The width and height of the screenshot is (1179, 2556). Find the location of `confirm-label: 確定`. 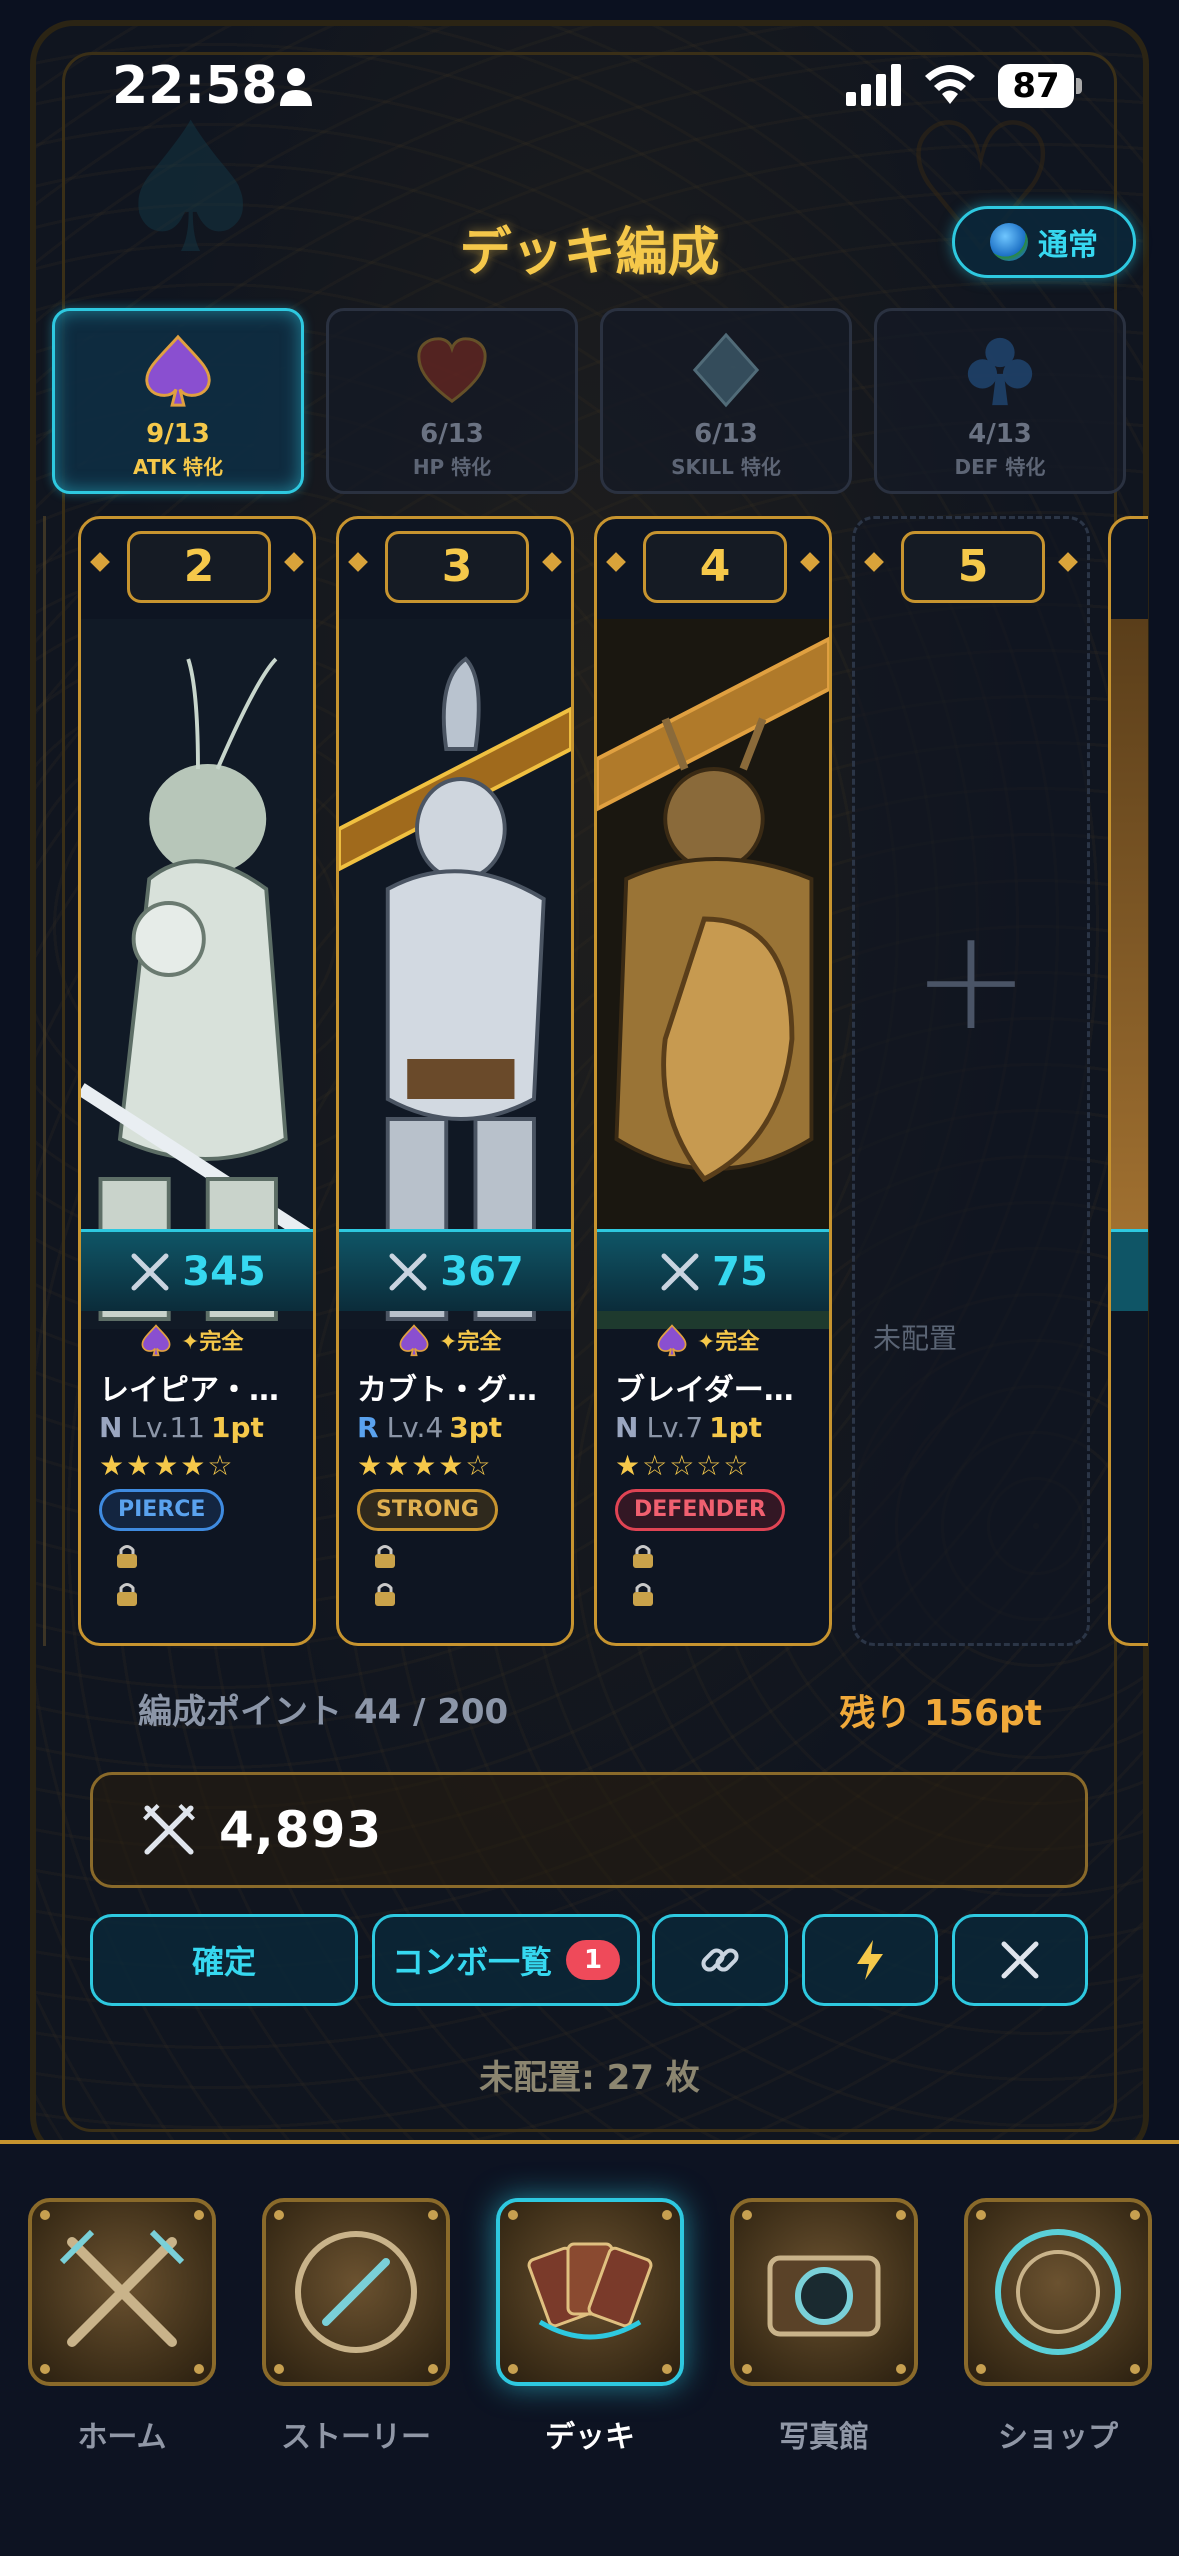

confirm-label: 確定 is located at coordinates (223, 1962).